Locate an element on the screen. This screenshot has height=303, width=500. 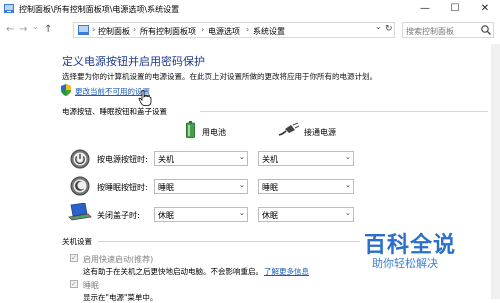
sleep-option-label: 睡眠 is located at coordinates (91, 285).